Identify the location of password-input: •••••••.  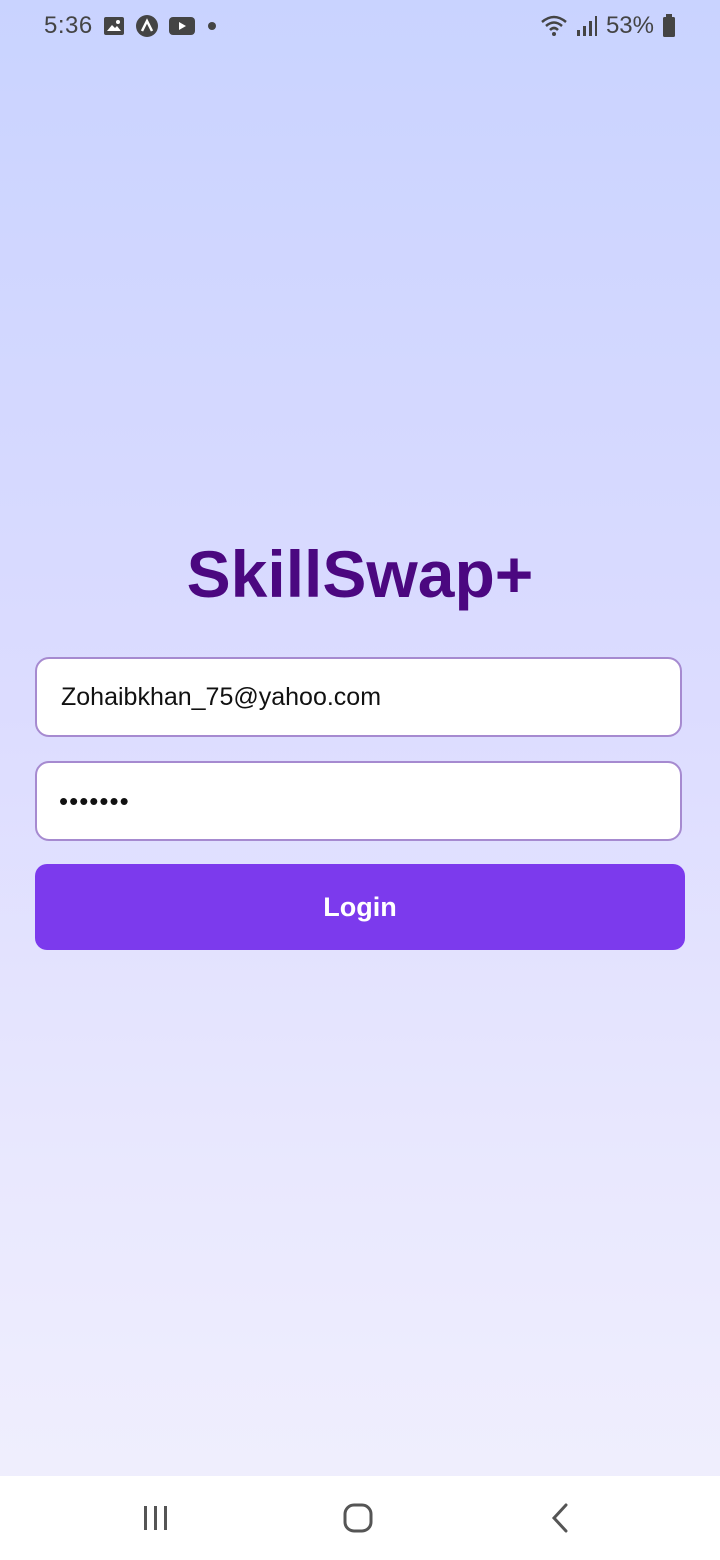
(94, 801).